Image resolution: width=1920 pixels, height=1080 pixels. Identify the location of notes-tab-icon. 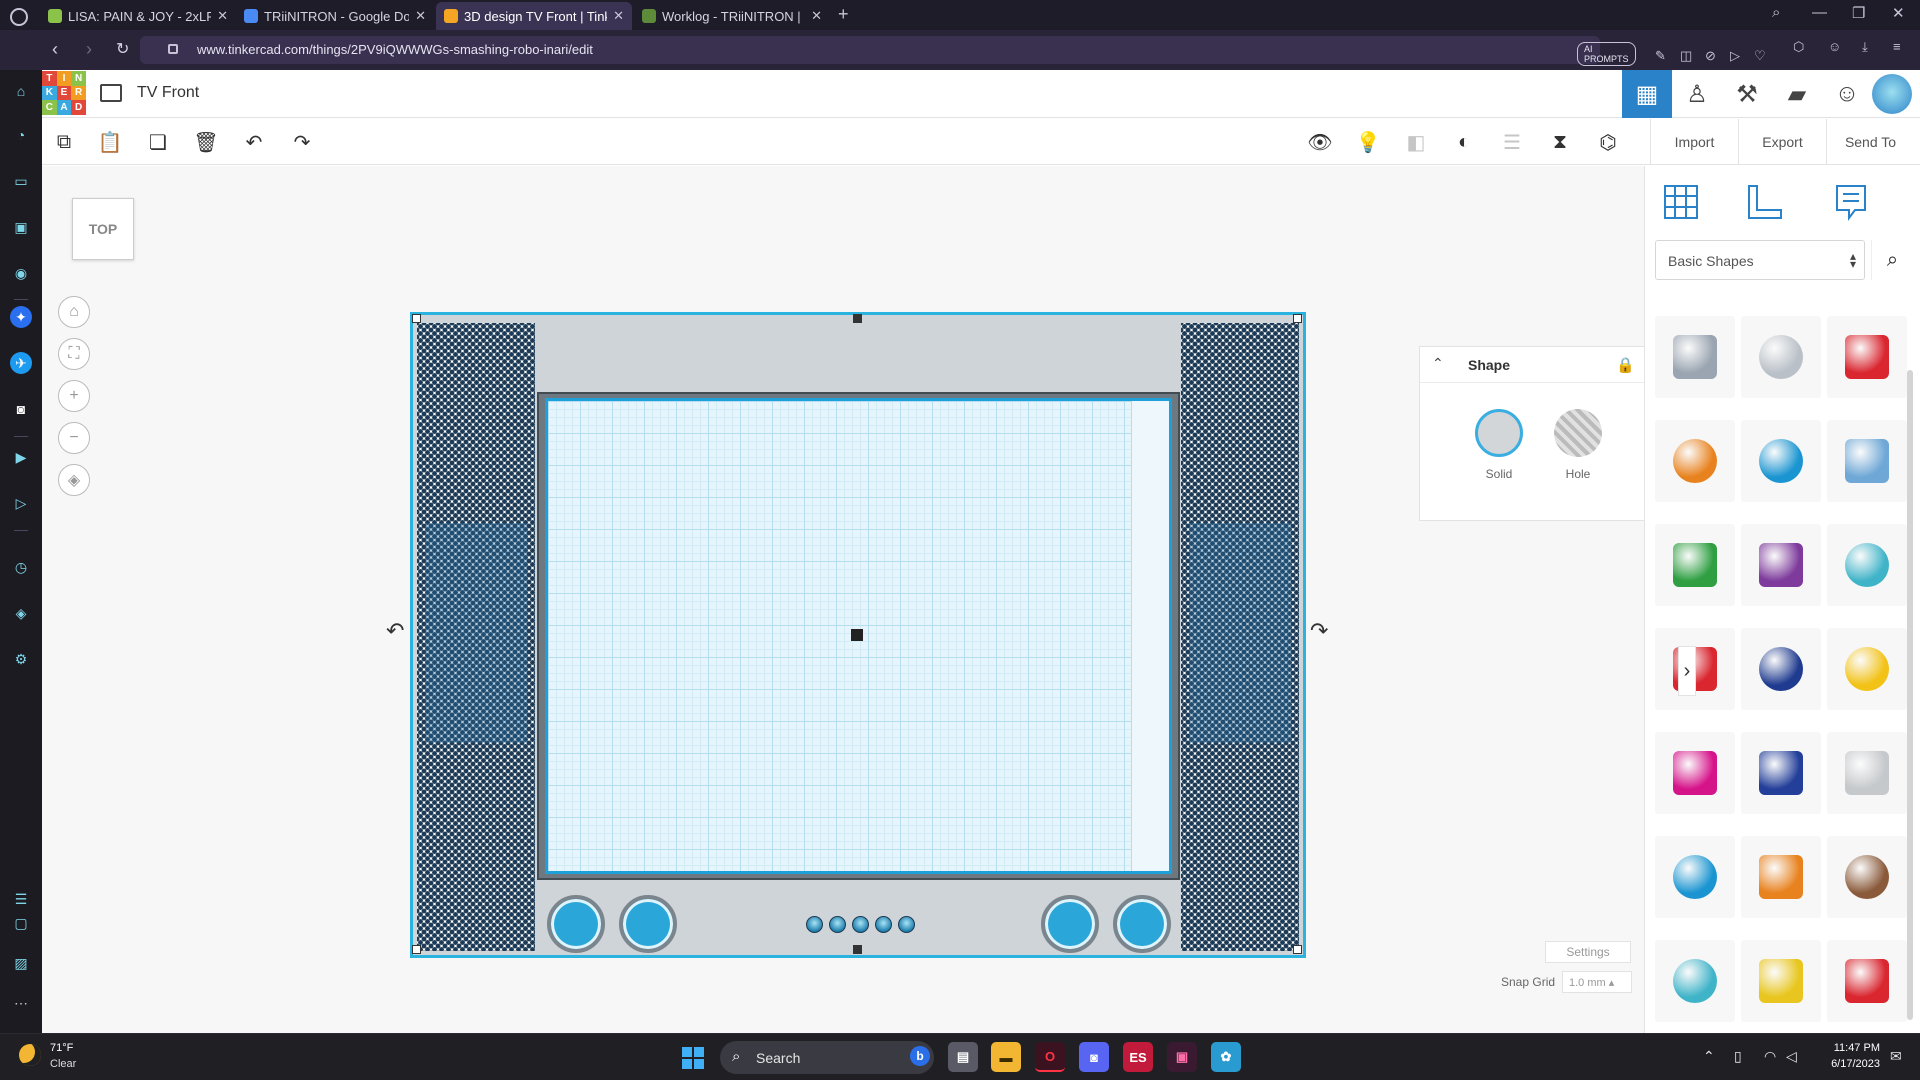
(1851, 202).